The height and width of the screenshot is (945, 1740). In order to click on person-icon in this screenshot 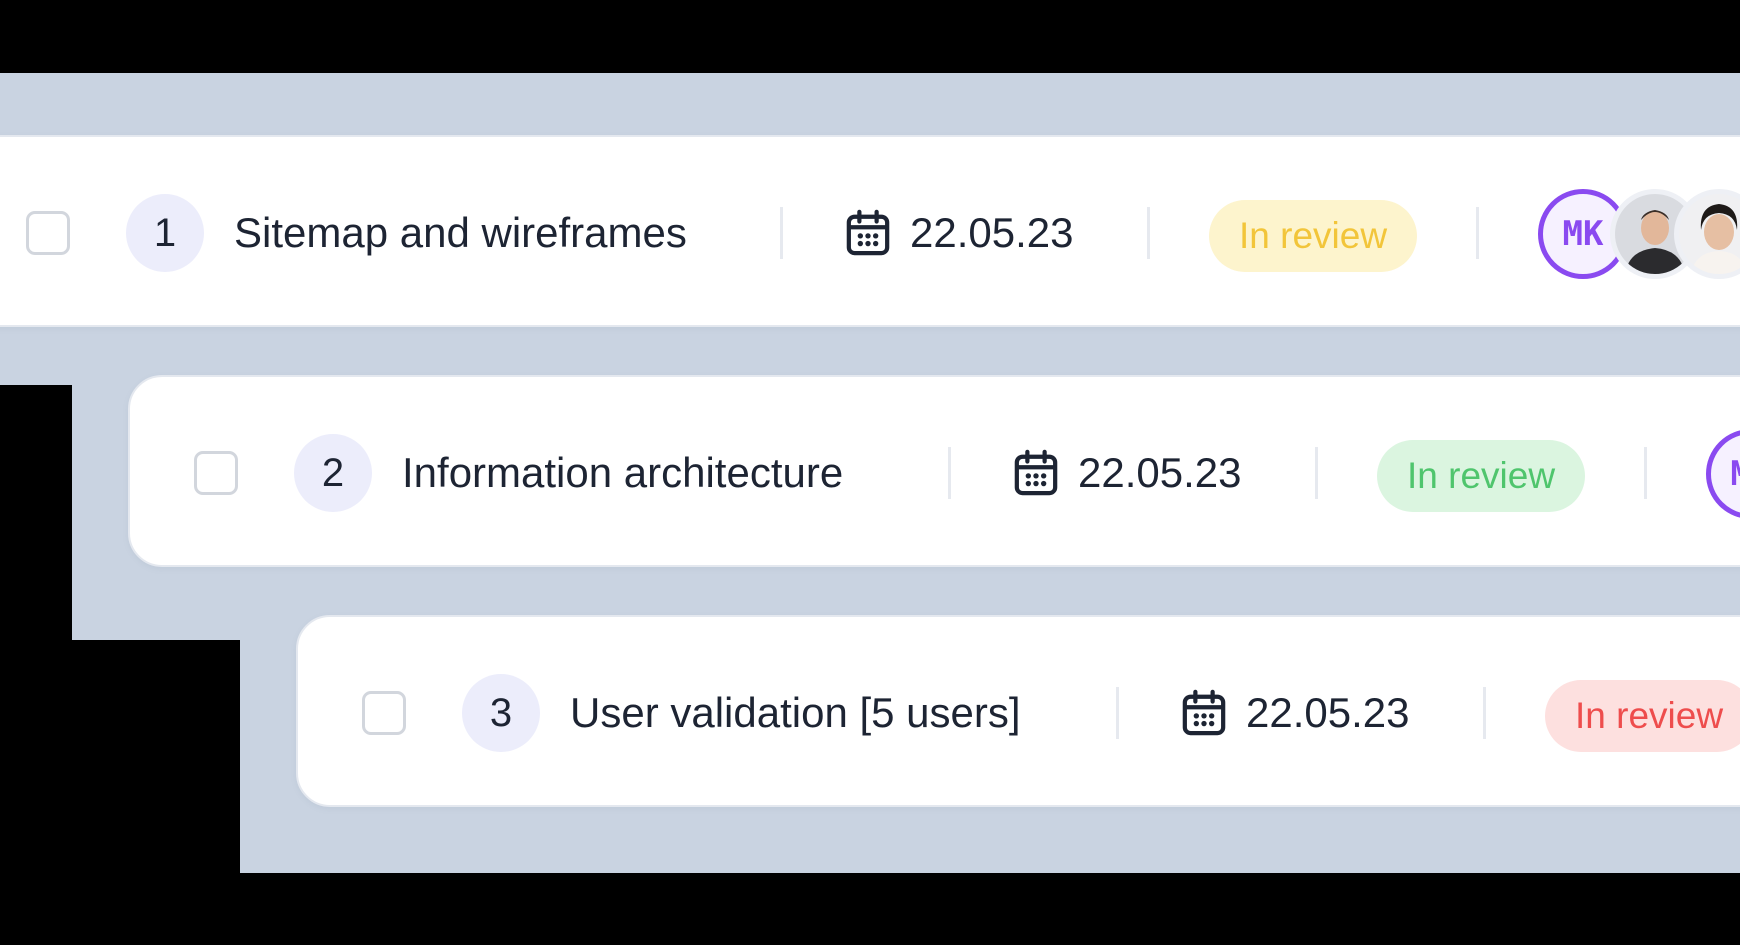, I will do `click(1709, 234)`.